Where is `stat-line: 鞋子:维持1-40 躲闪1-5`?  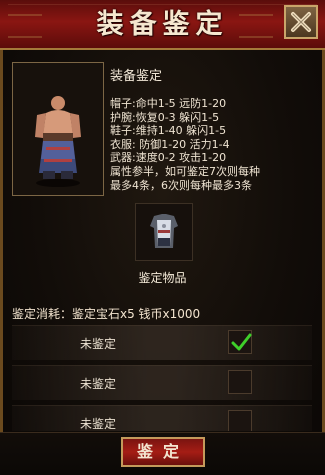 stat-line: 鞋子:维持1-40 躲闪1-5 is located at coordinates (168, 131).